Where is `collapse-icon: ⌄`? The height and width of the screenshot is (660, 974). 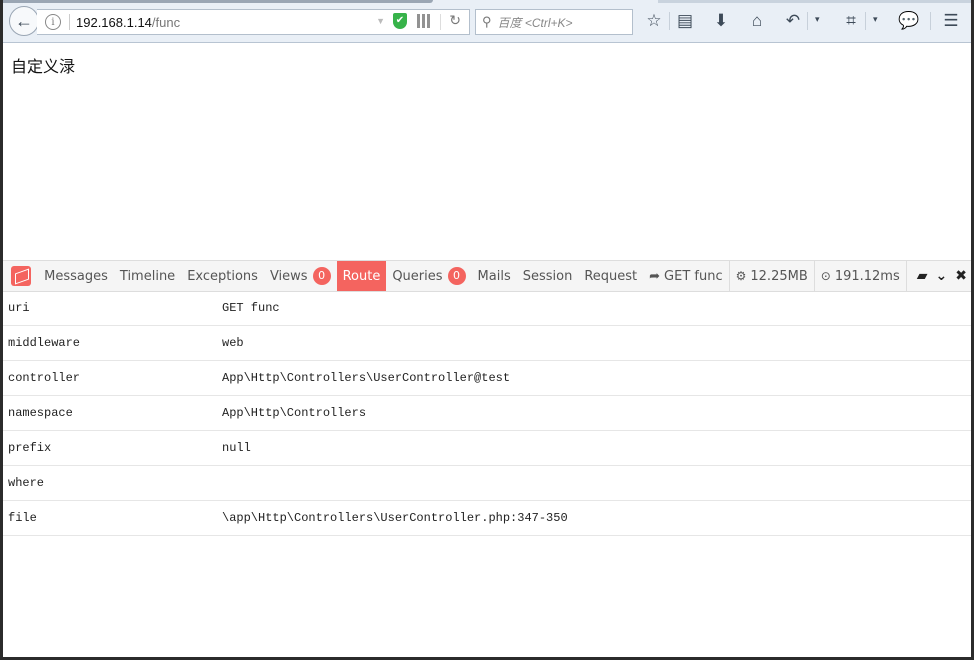 collapse-icon: ⌄ is located at coordinates (942, 276).